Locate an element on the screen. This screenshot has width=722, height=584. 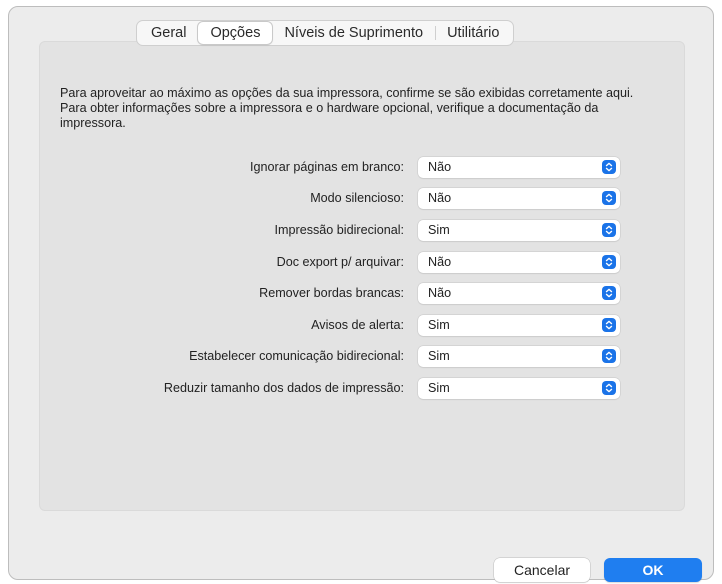
setting-row: Ignorar páginas em branco: Não is located at coordinates (353, 168).